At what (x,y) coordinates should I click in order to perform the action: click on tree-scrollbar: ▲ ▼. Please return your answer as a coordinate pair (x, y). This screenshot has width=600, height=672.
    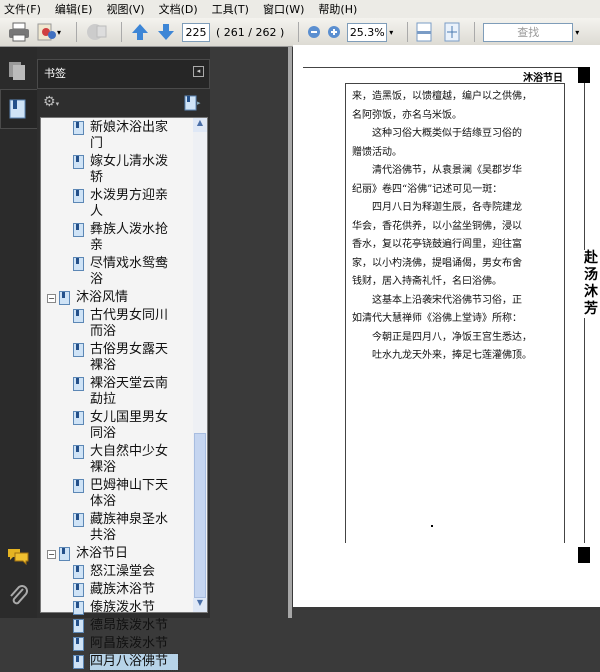
    Looking at the image, I should click on (200, 365).